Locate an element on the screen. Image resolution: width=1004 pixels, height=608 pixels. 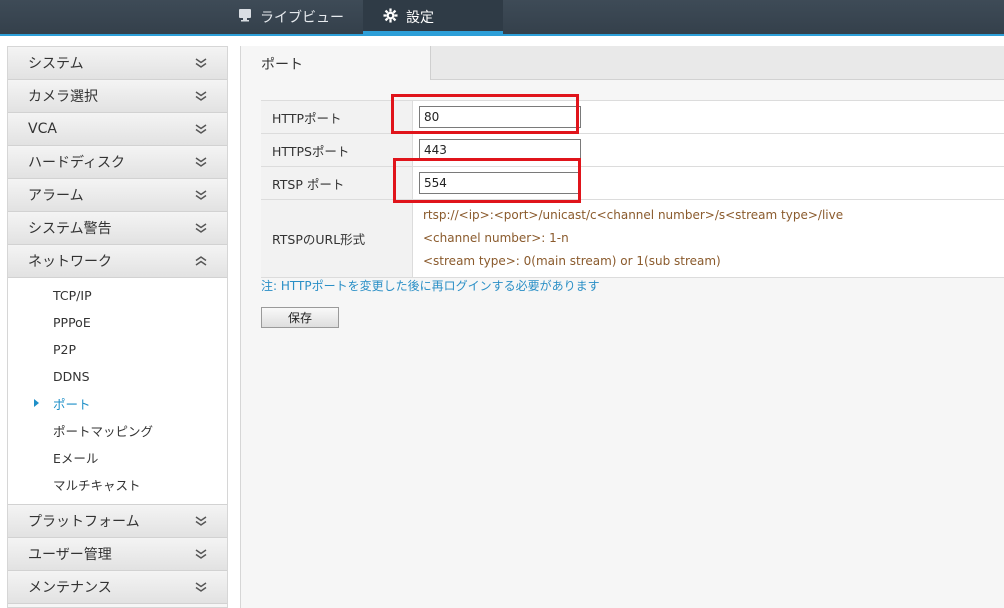
rtsp-port-label: RTSP ポート is located at coordinates (337, 183).